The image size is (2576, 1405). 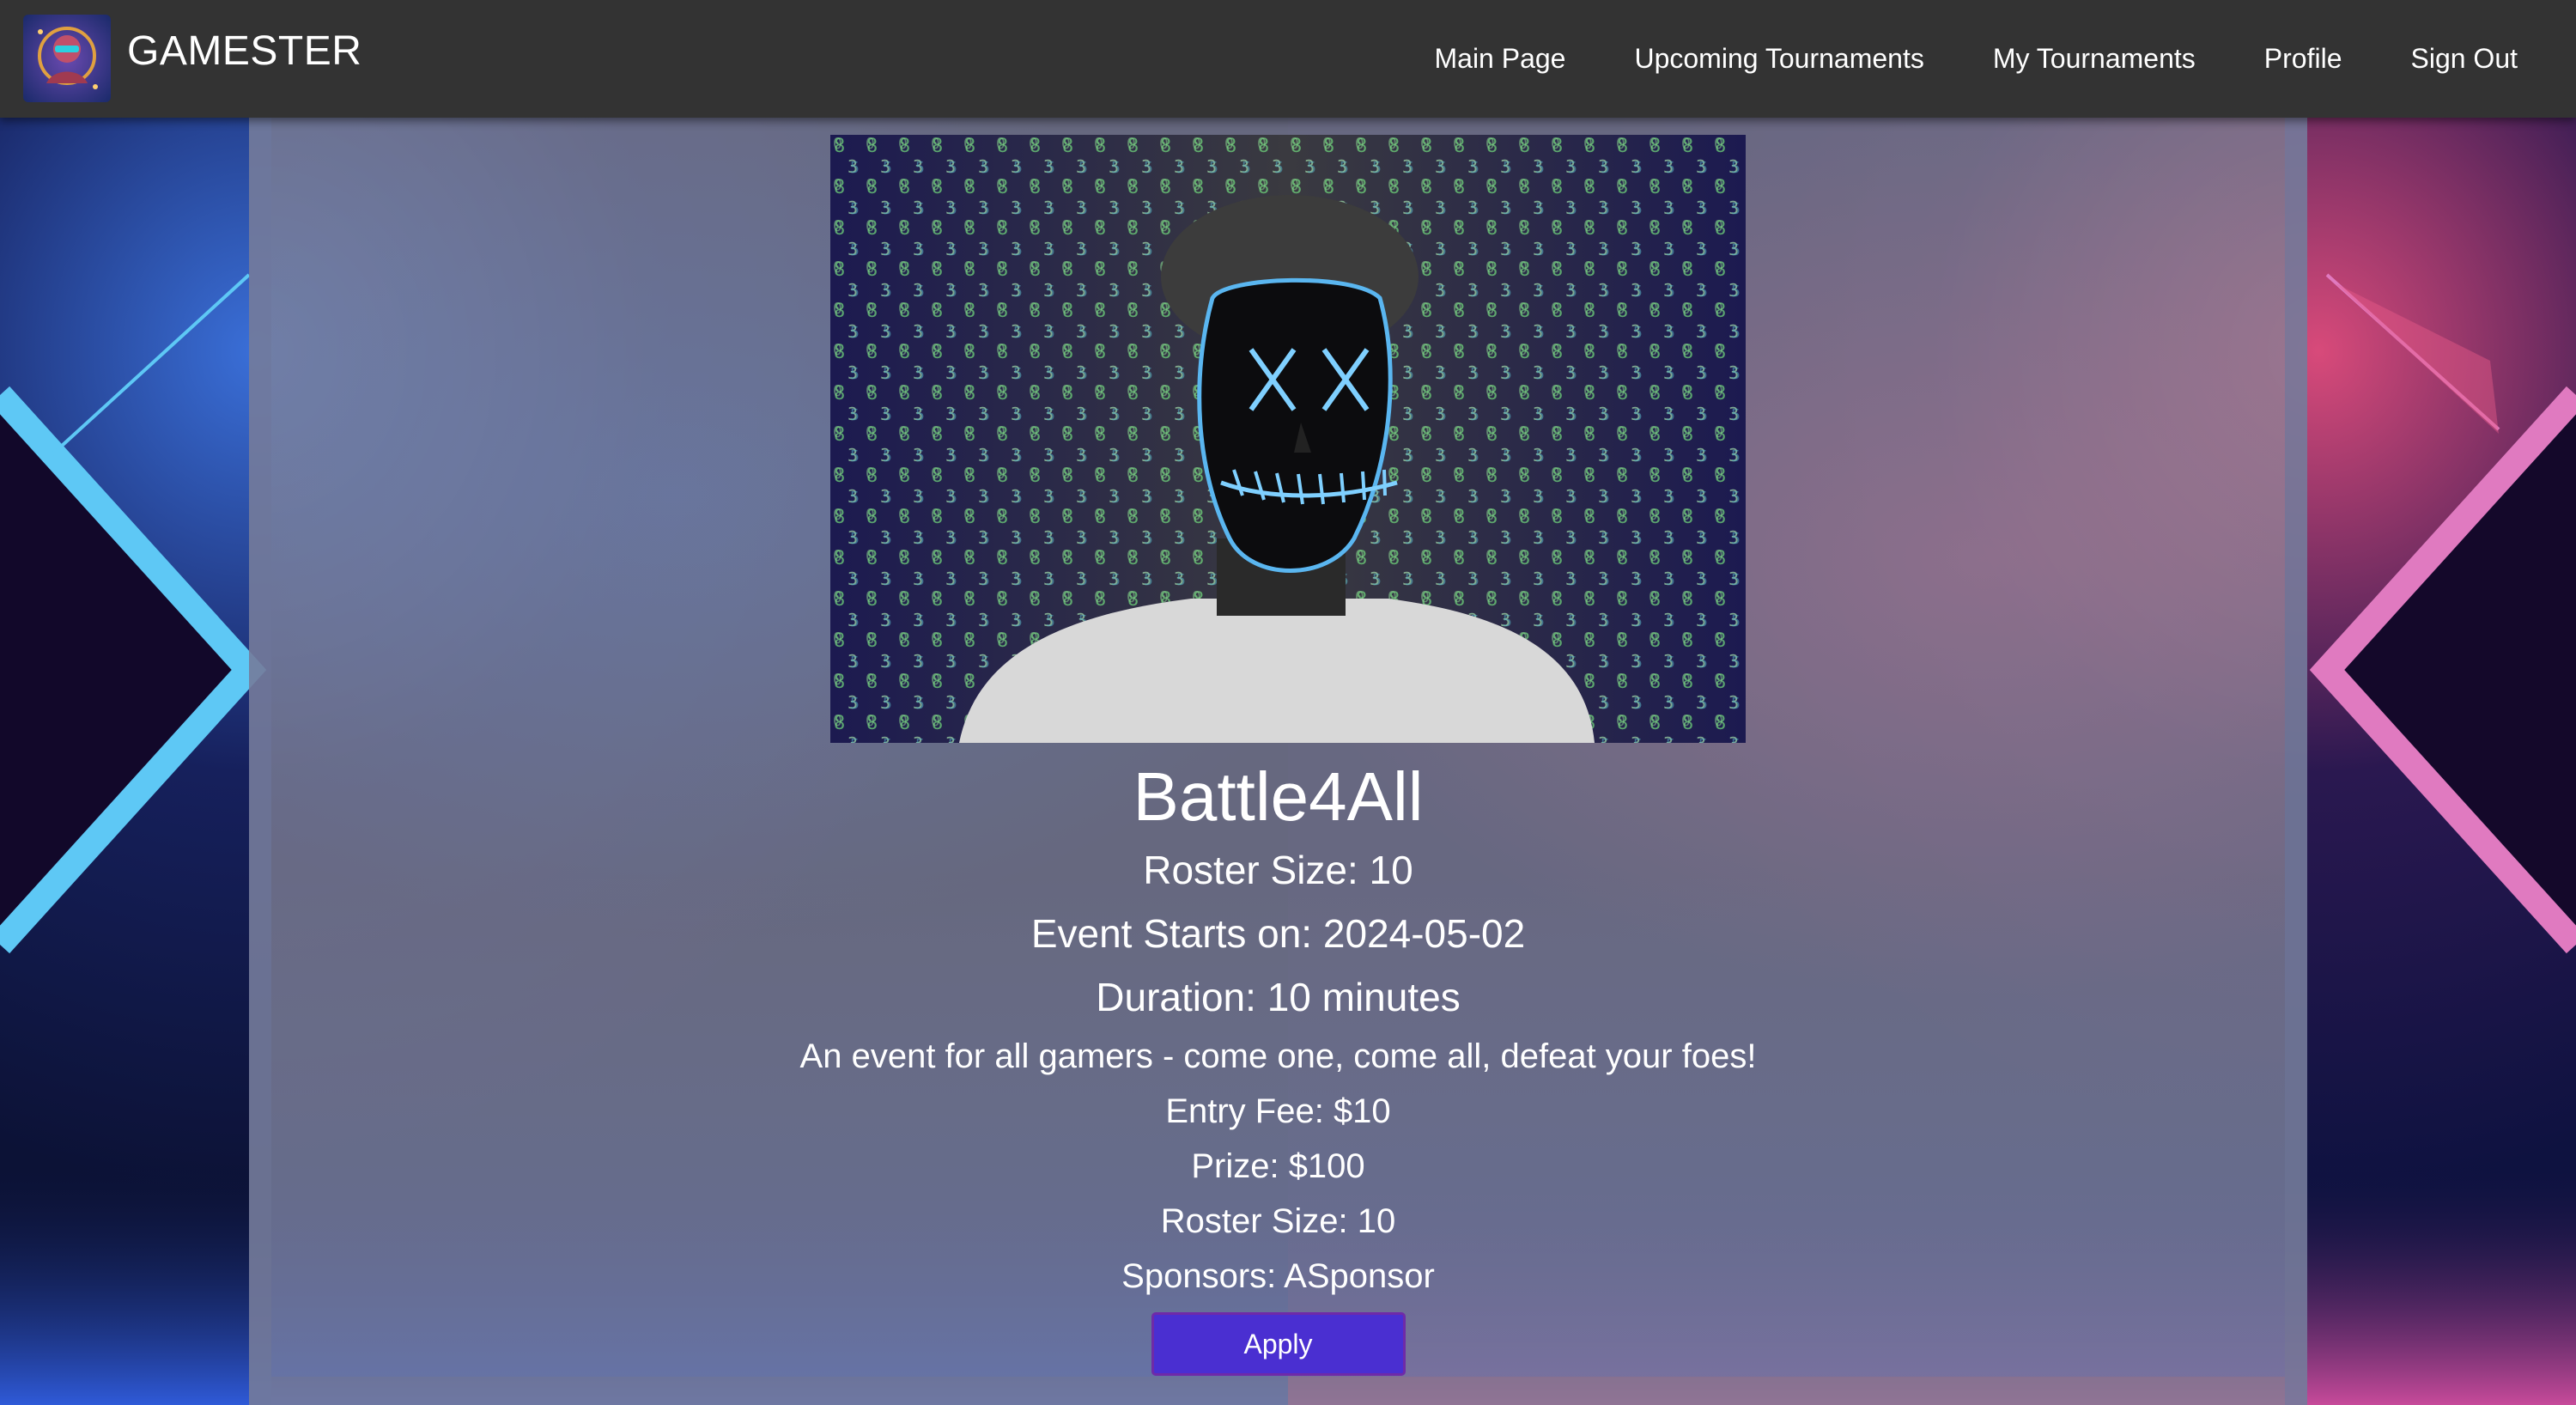 I want to click on nav-link-profile: Profile, so click(x=2303, y=59).